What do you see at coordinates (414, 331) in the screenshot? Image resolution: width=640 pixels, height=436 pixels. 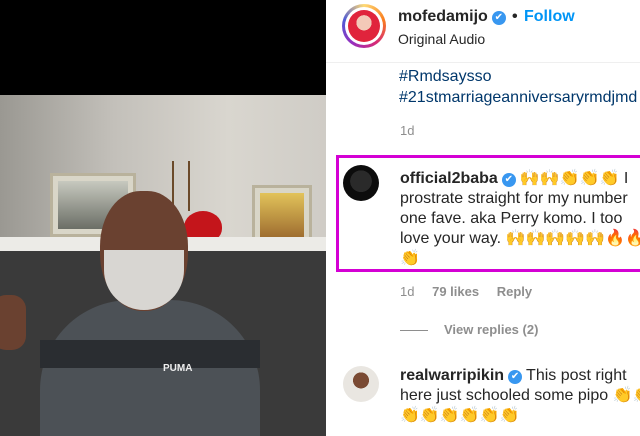 I see `view-replies-line` at bounding box center [414, 331].